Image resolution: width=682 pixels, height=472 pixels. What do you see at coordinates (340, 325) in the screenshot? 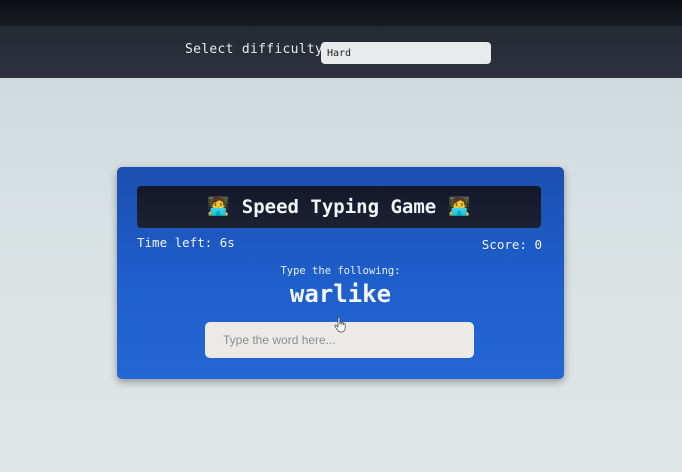
I see `hand-pointer-icon` at bounding box center [340, 325].